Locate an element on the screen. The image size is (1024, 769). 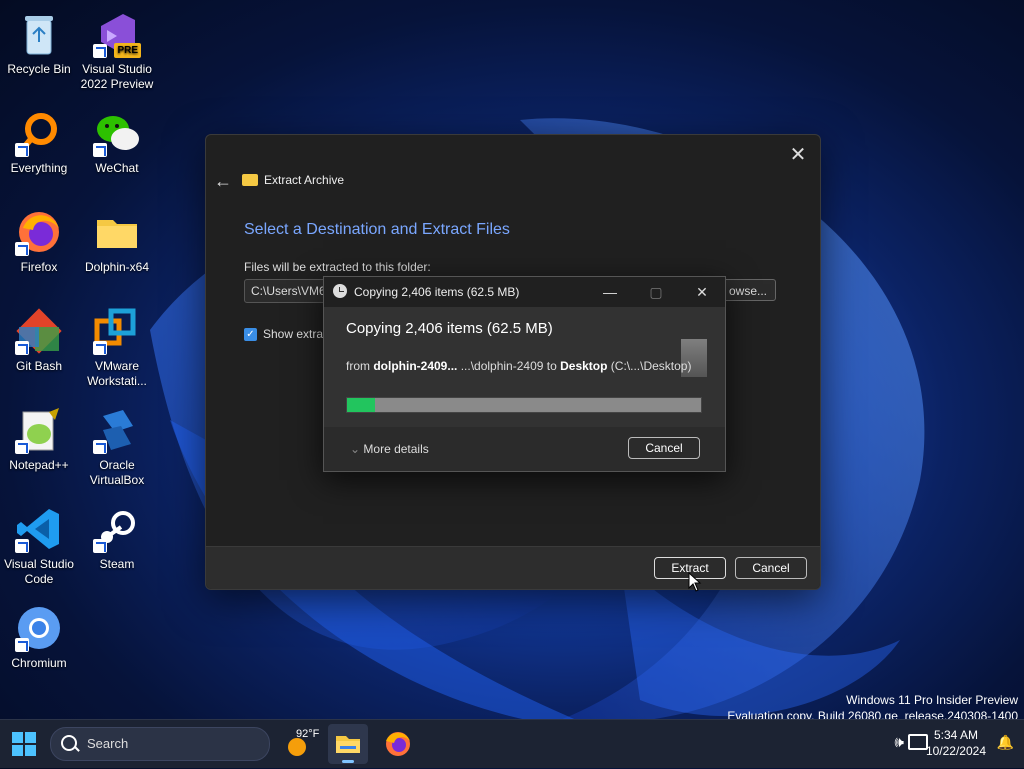
desktop-icon-label: Notepad++ is located at coordinates (39, 465).